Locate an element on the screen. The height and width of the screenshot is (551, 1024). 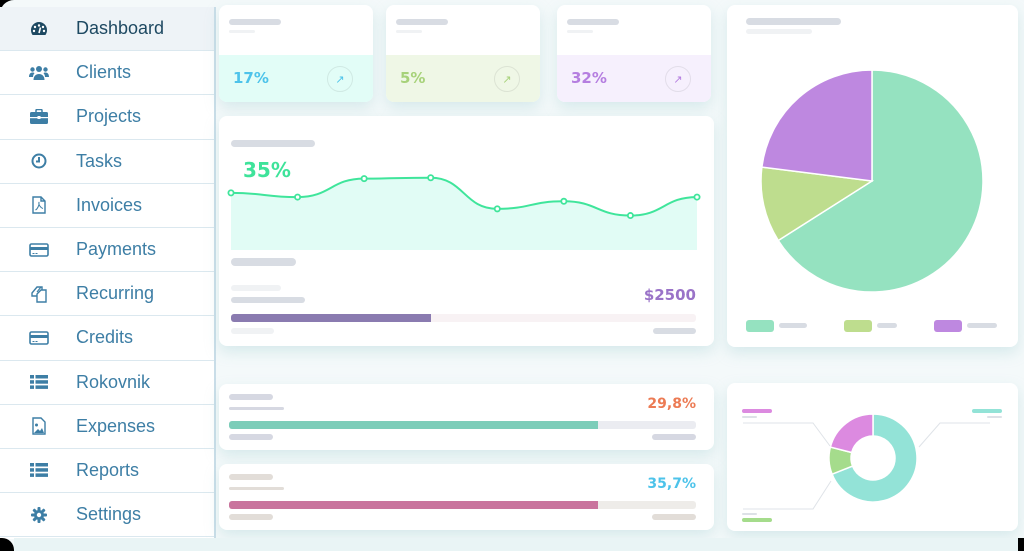
line-chart is located at coordinates (464, 212).